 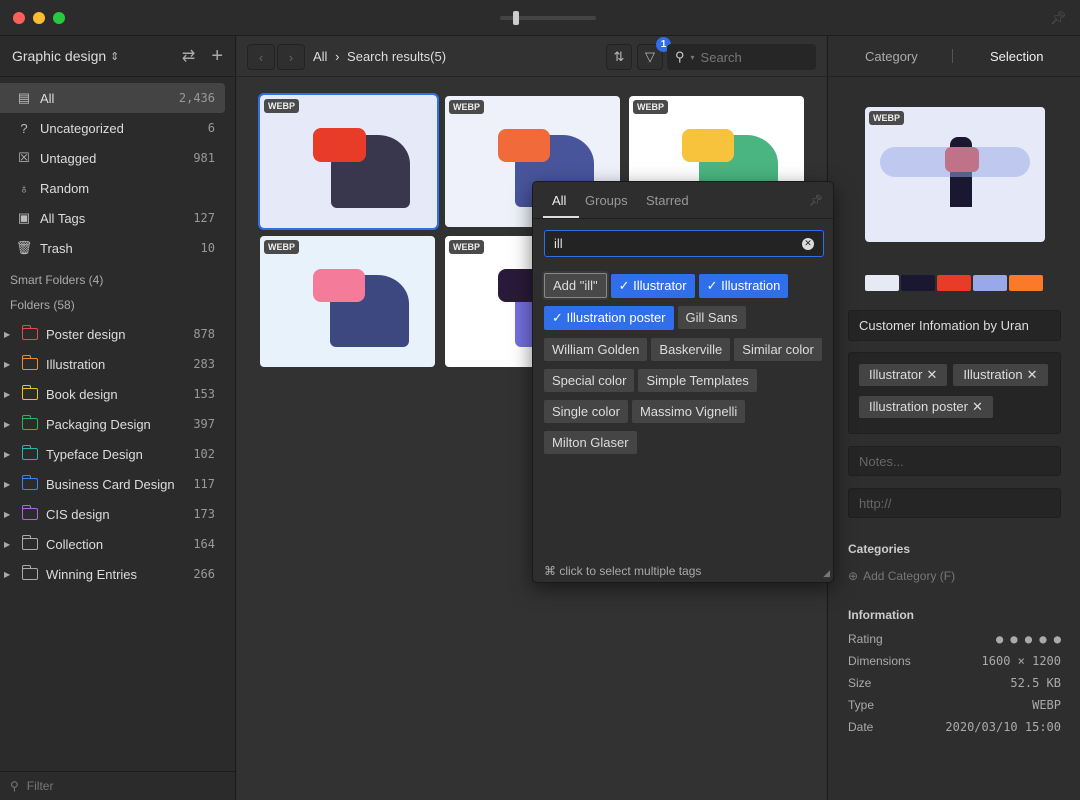 I want to click on sidebar-item-trash: 🗑︎ Trash 10, so click(x=112, y=248).